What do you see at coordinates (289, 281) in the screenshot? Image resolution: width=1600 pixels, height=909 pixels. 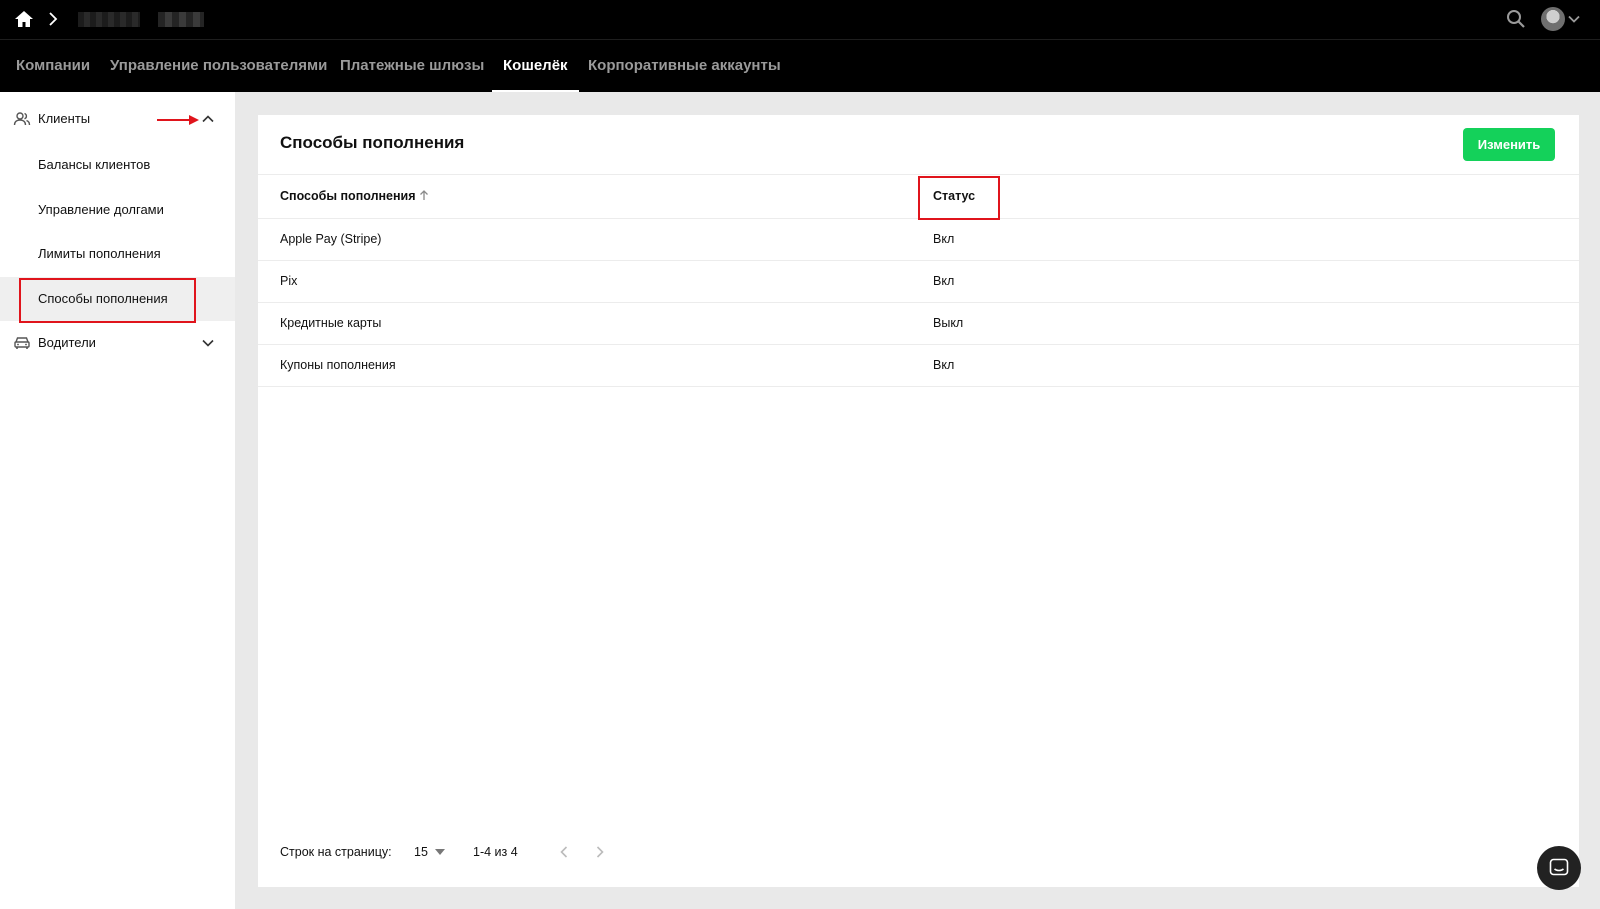 I see `cell-method: Pix` at bounding box center [289, 281].